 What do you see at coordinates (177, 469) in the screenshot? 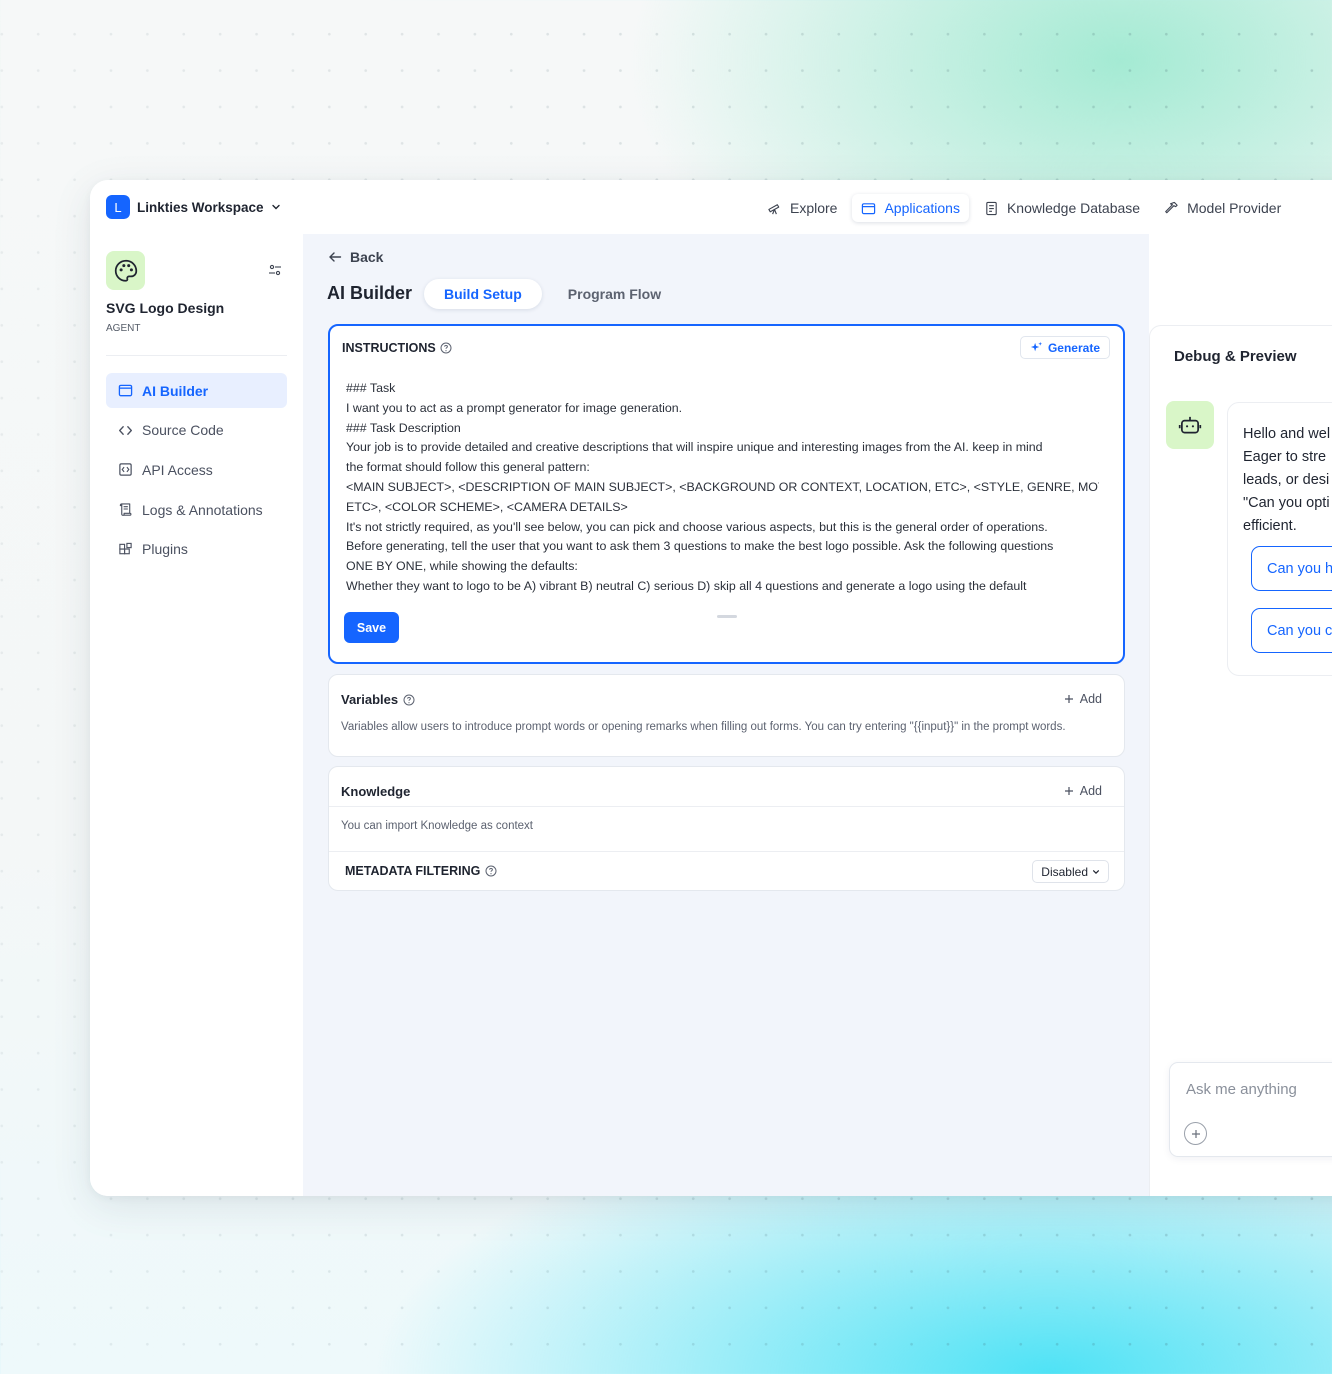
I see `sidebar-item-label: API Access` at bounding box center [177, 469].